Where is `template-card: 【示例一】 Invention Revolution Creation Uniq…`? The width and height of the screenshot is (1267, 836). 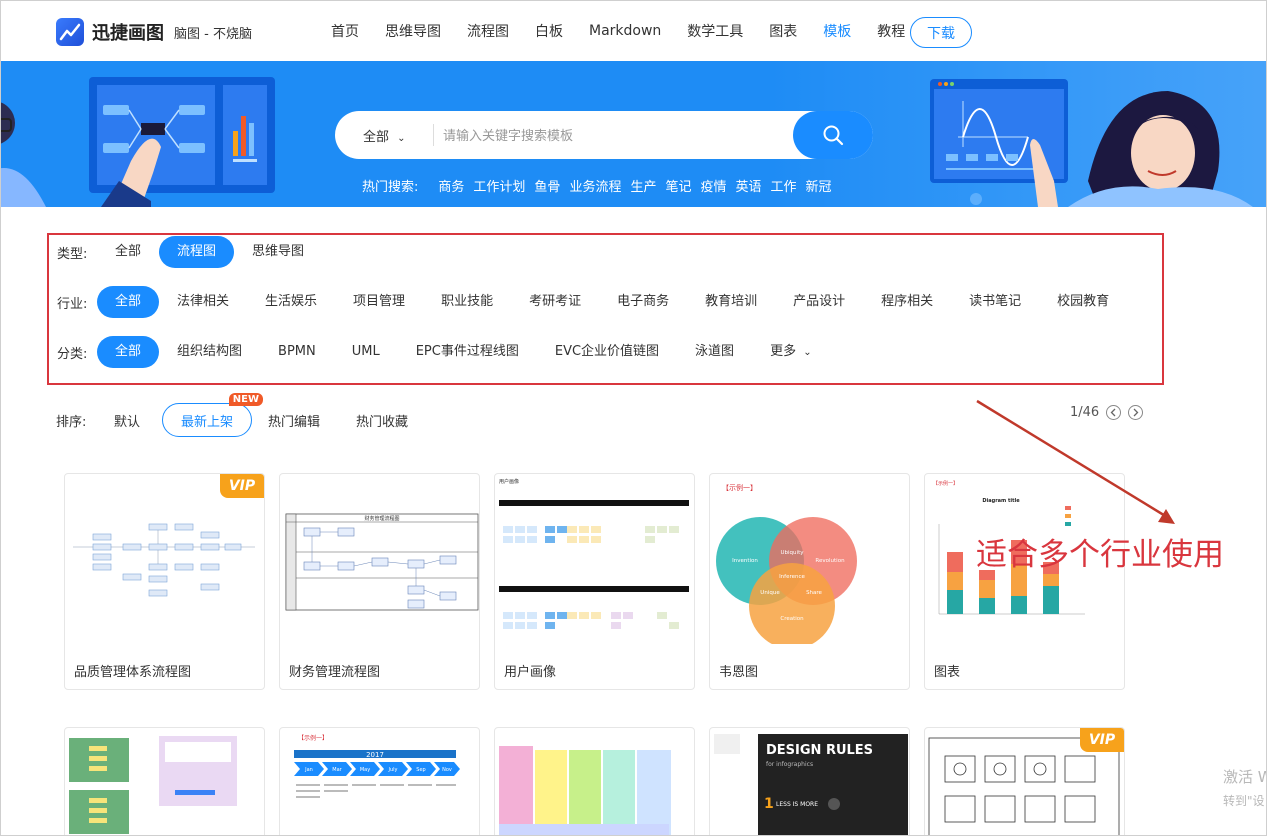
template-card: 【示例一】 Invention Revolution Creation Uniq… is located at coordinates (809, 581).